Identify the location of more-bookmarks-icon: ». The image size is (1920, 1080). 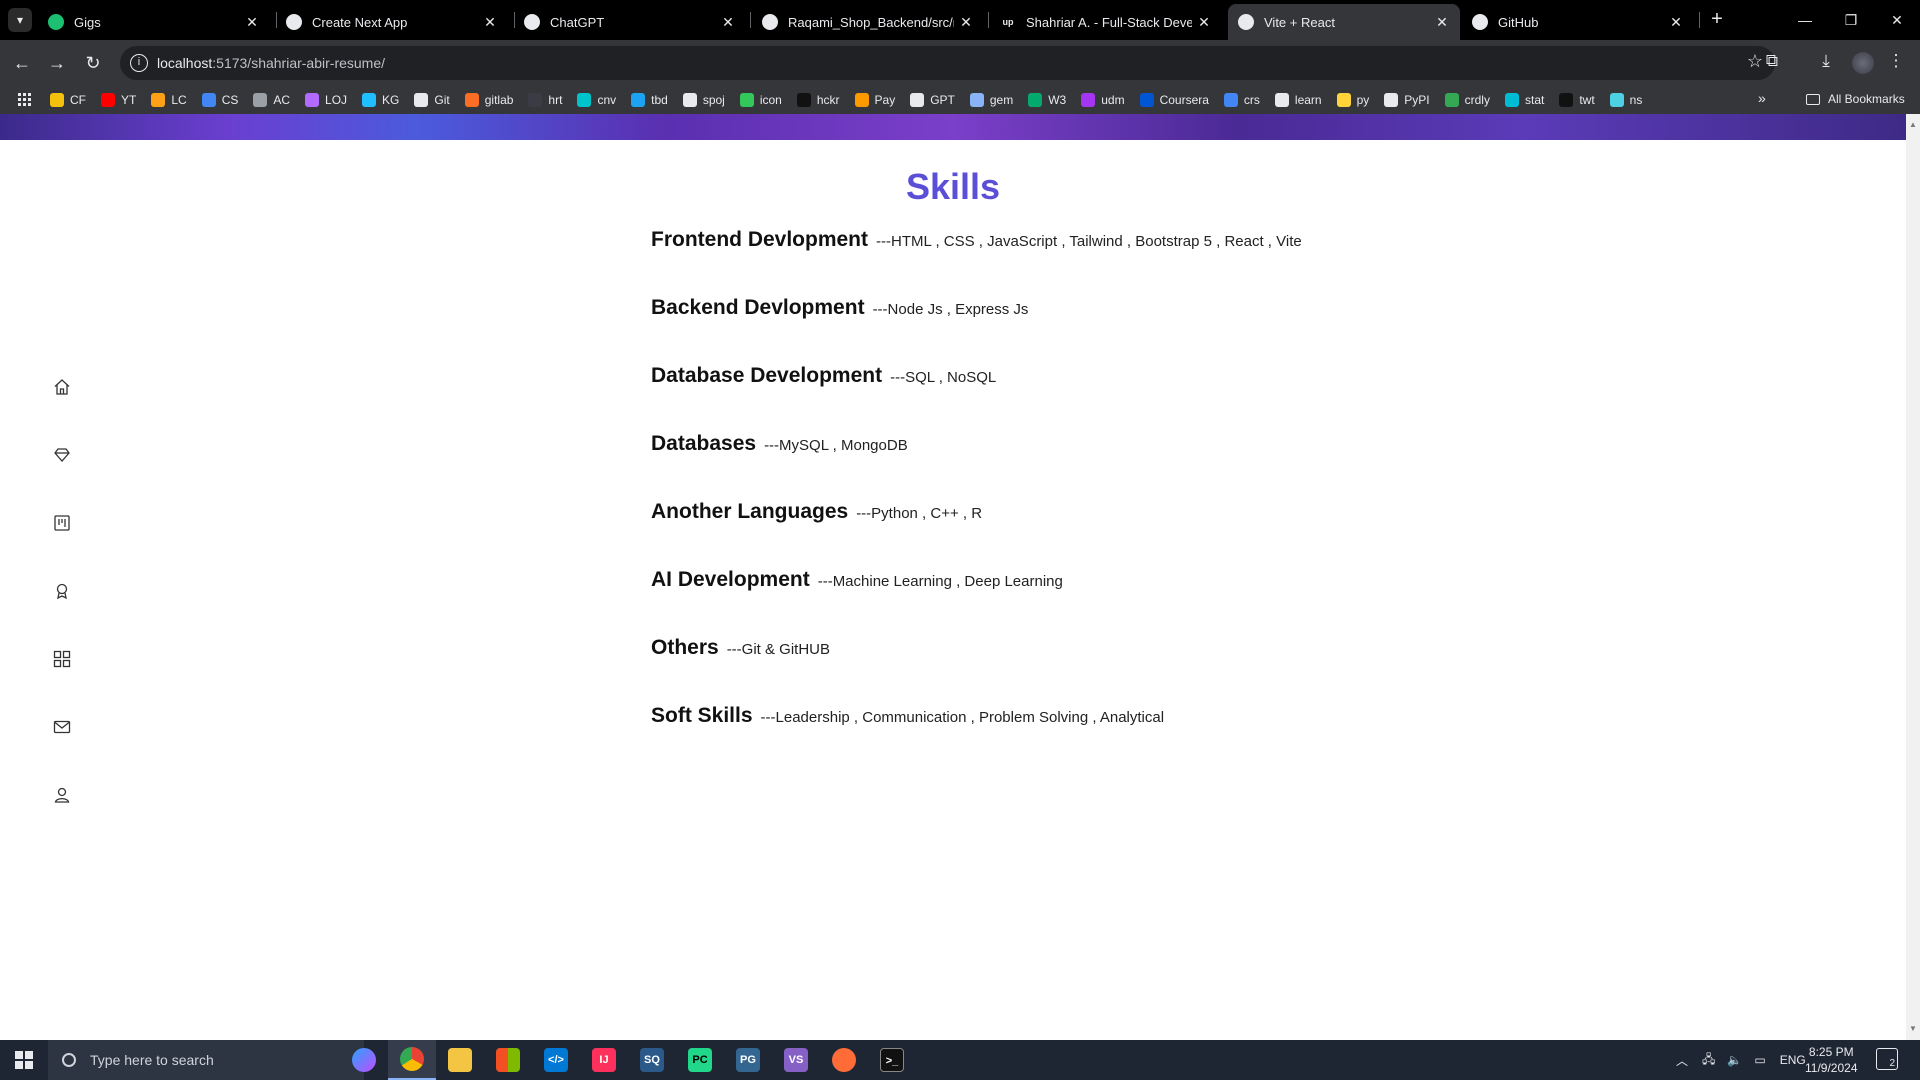
(1762, 98).